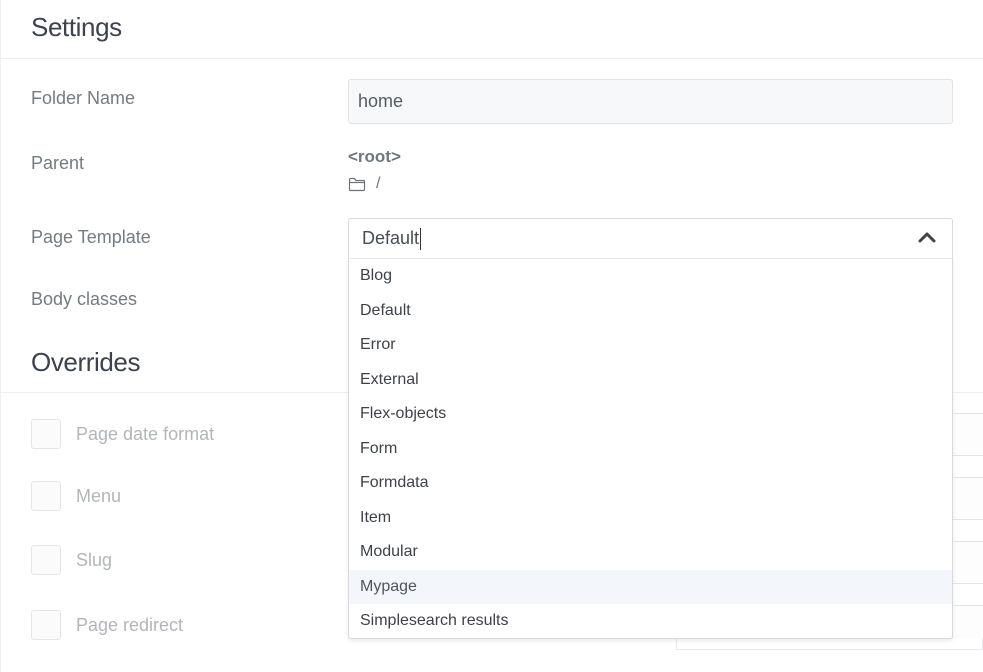 This screenshot has height=672, width=983. Describe the element at coordinates (650, 345) in the screenshot. I see `dropdown-option-error: Error` at that location.